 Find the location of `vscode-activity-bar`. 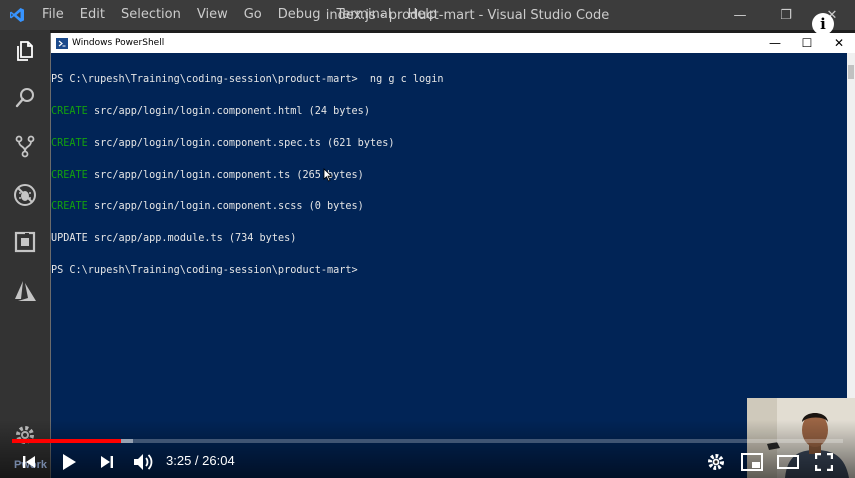

vscode-activity-bar is located at coordinates (25, 254).